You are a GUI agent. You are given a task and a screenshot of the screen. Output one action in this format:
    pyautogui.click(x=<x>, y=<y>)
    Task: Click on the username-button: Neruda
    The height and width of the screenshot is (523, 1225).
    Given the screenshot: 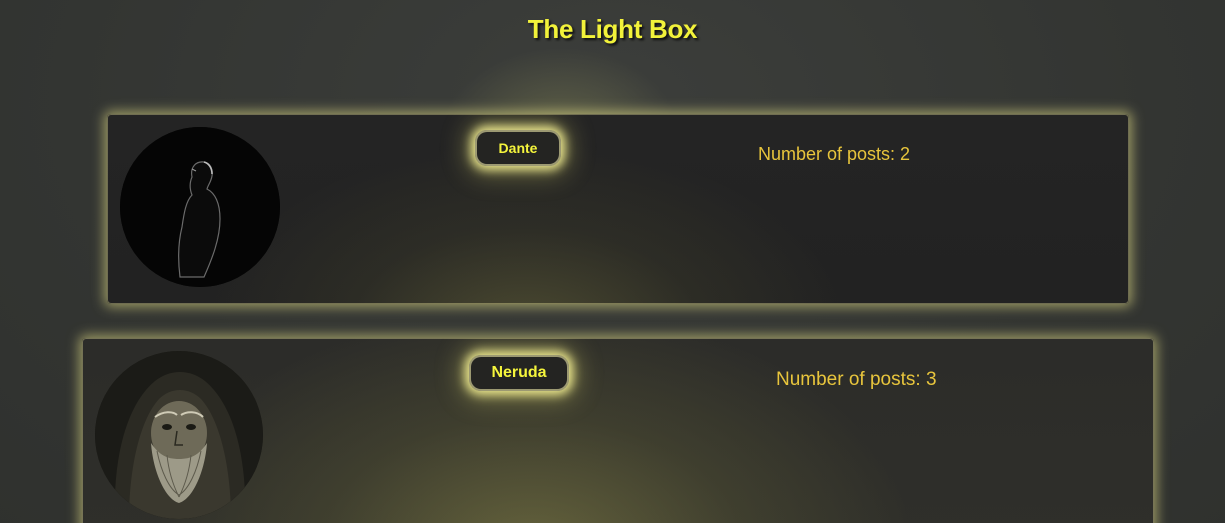 What is the action you would take?
    pyautogui.click(x=519, y=373)
    